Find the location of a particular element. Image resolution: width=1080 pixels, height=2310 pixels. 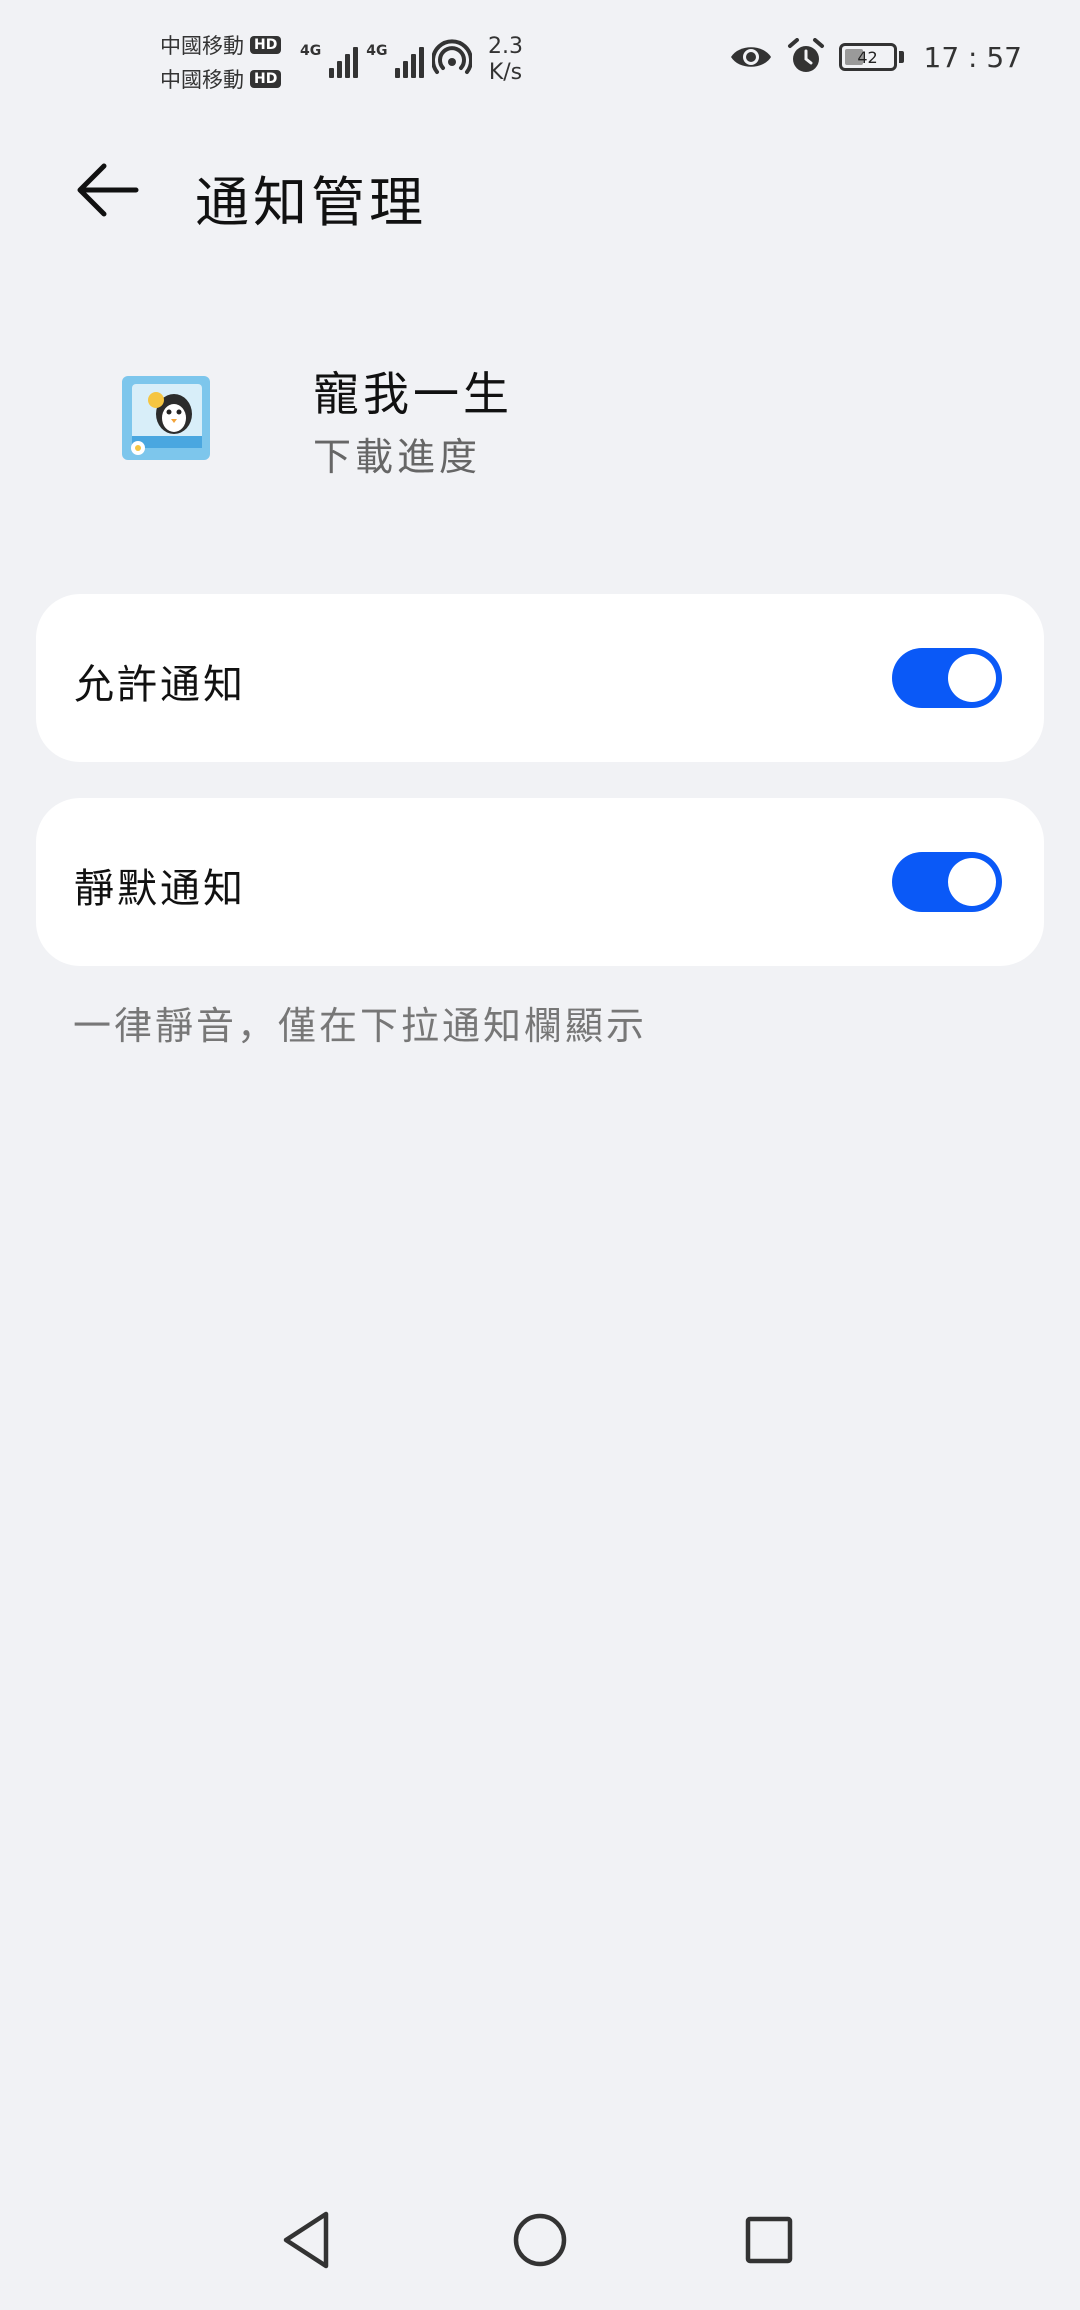

arrow-left-icon is located at coordinates (110, 190).